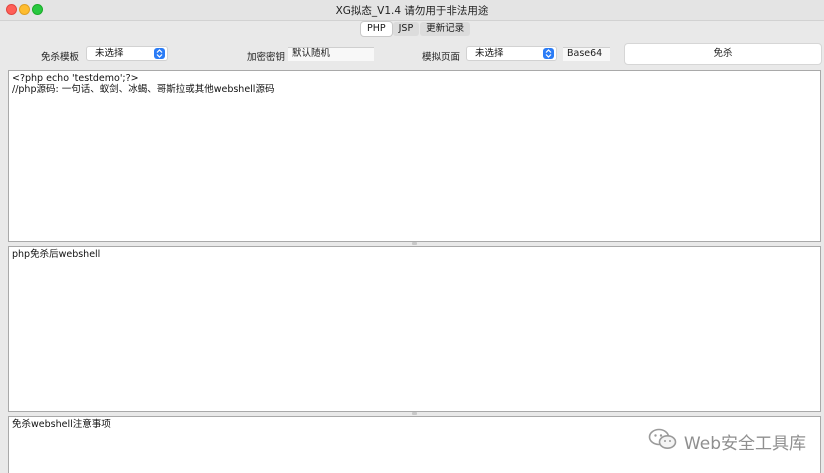 This screenshot has width=824, height=473. What do you see at coordinates (266, 57) in the screenshot?
I see `key-label: 加密密钥` at bounding box center [266, 57].